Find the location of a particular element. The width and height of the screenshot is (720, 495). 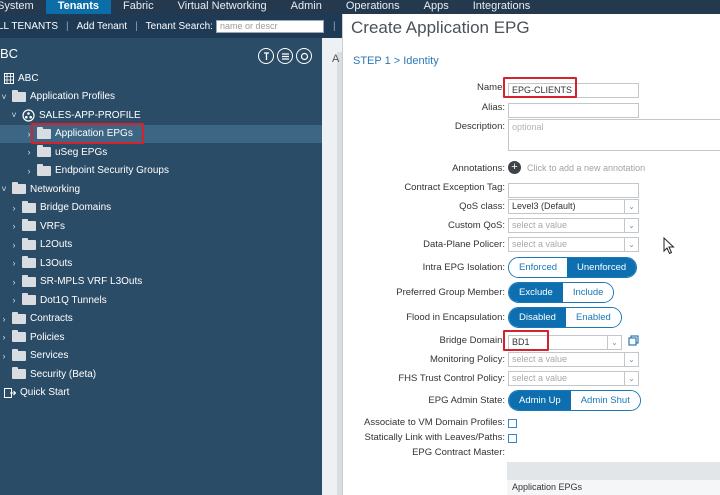

tree-item: › VRFs is located at coordinates (161, 226).